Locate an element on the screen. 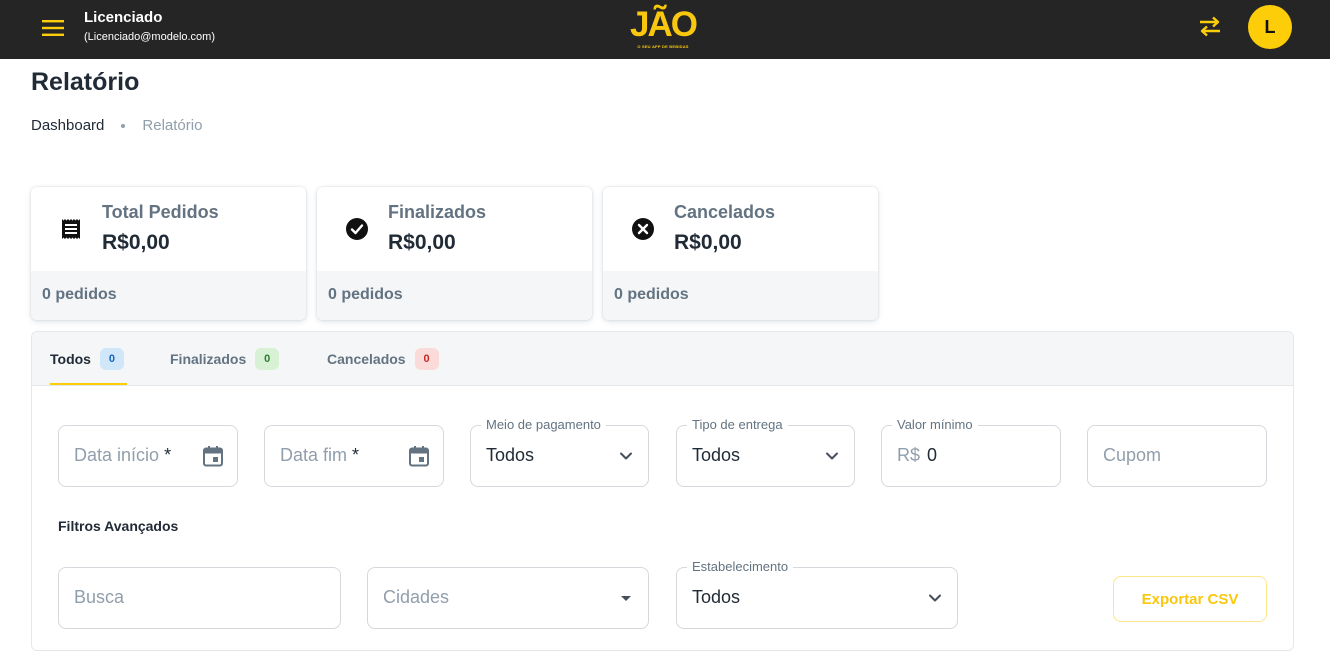  tab-todos: Todos 0 is located at coordinates (87, 359).